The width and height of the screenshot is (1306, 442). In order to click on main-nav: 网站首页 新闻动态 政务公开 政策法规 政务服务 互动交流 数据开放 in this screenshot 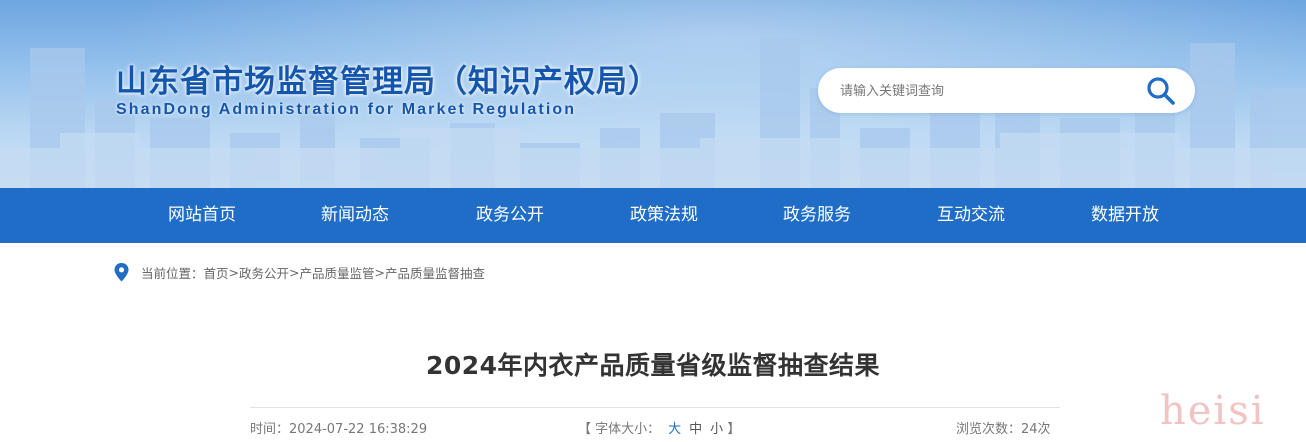, I will do `click(653, 215)`.